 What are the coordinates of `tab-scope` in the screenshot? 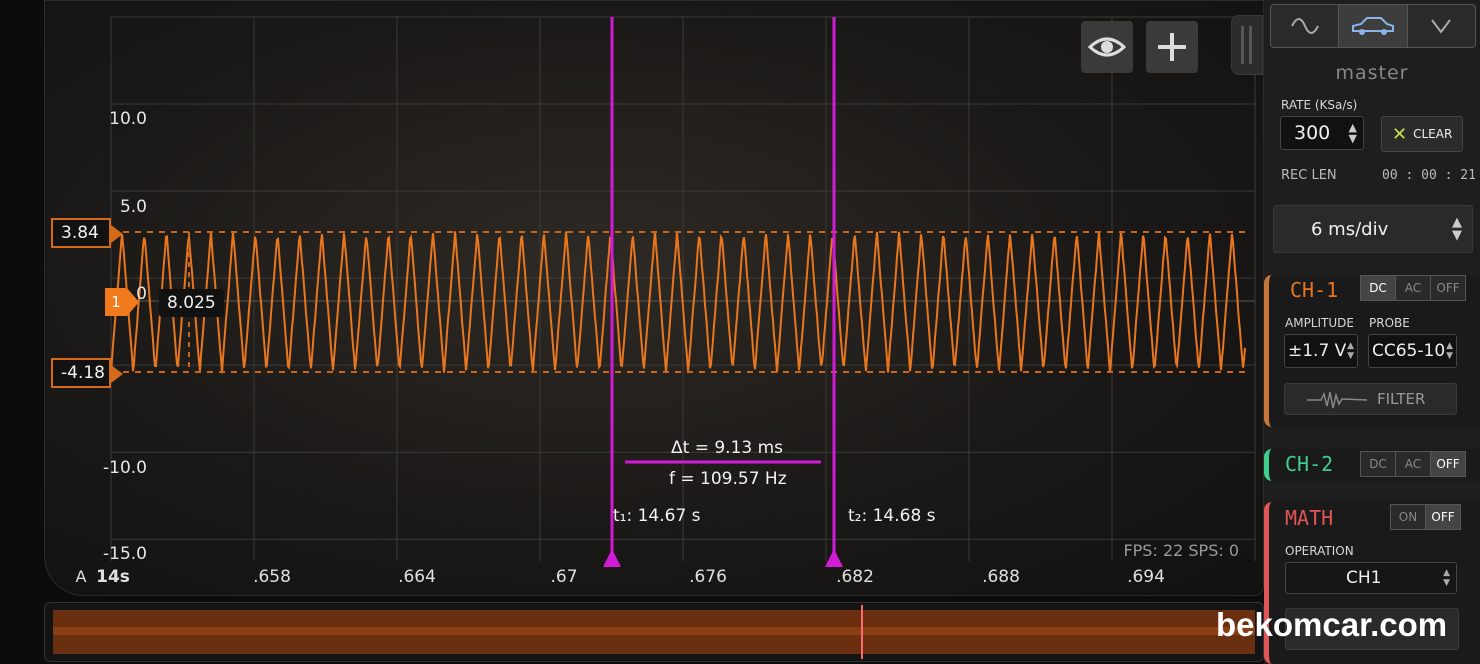 It's located at (1305, 26).